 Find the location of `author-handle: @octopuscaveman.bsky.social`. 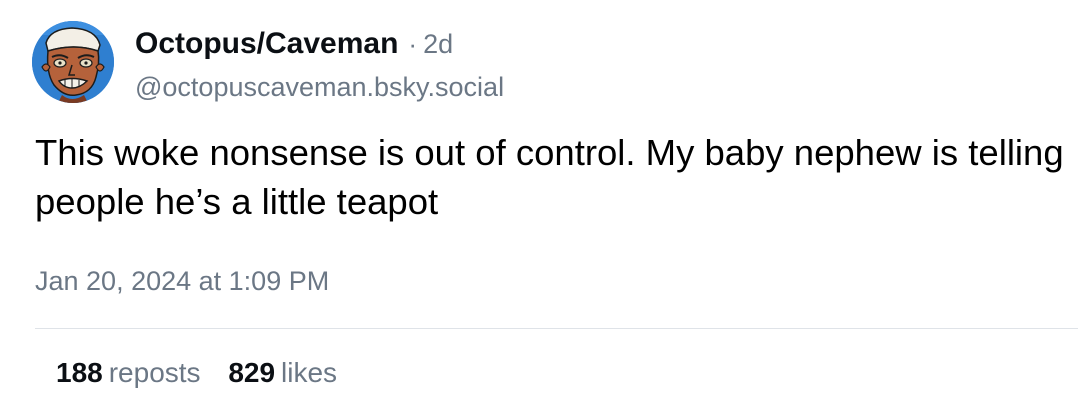

author-handle: @octopuscaveman.bsky.social is located at coordinates (319, 87).